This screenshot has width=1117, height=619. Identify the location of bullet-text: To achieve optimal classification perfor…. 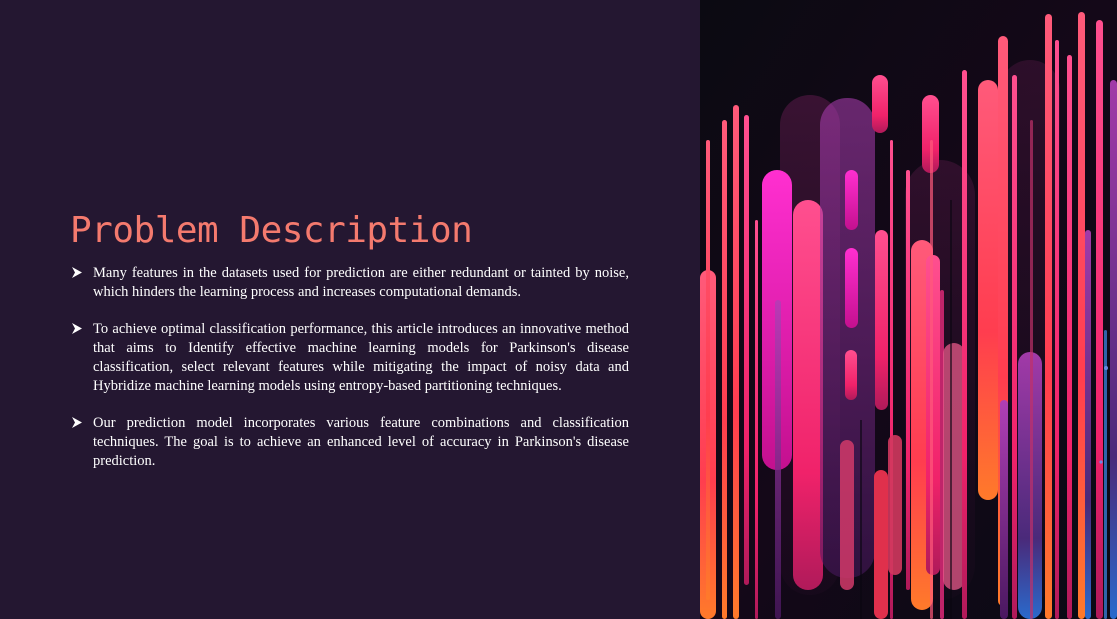
(361, 357).